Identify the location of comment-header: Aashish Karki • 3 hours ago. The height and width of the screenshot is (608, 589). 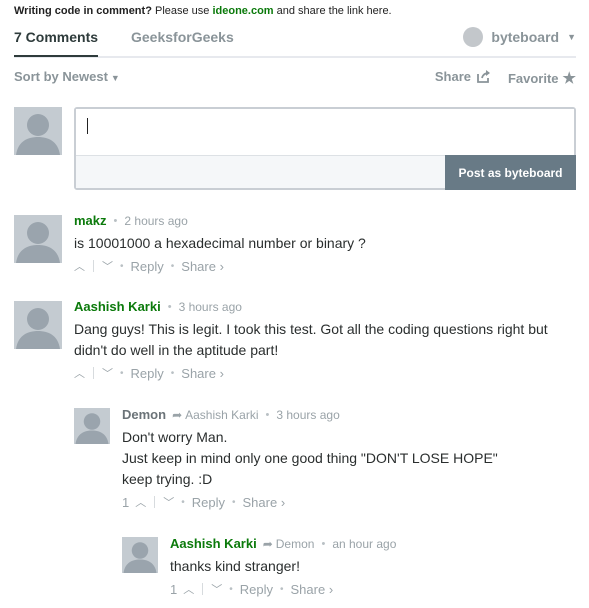
(158, 306).